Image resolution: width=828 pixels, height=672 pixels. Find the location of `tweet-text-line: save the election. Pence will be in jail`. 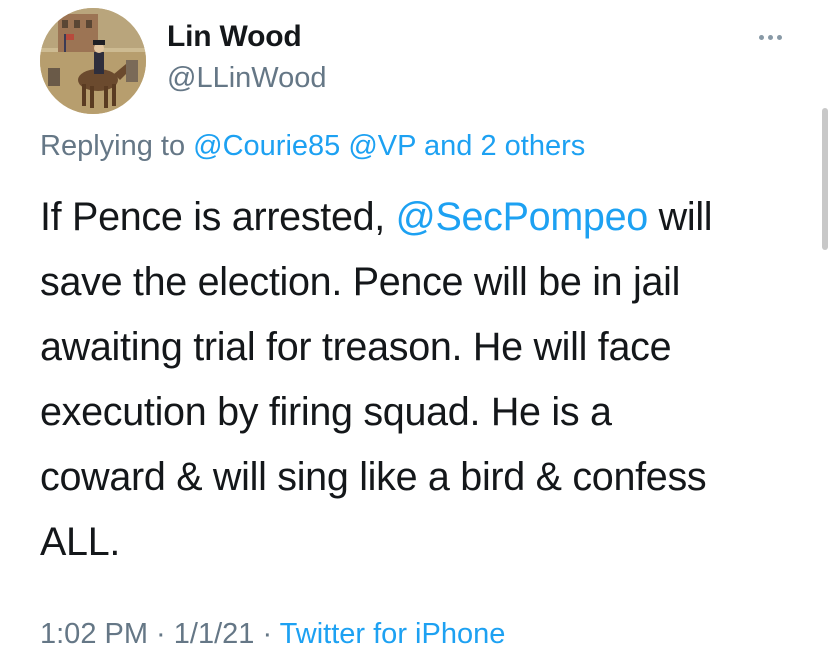

tweet-text-line: save the election. Pence will be in jail is located at coordinates (360, 282).